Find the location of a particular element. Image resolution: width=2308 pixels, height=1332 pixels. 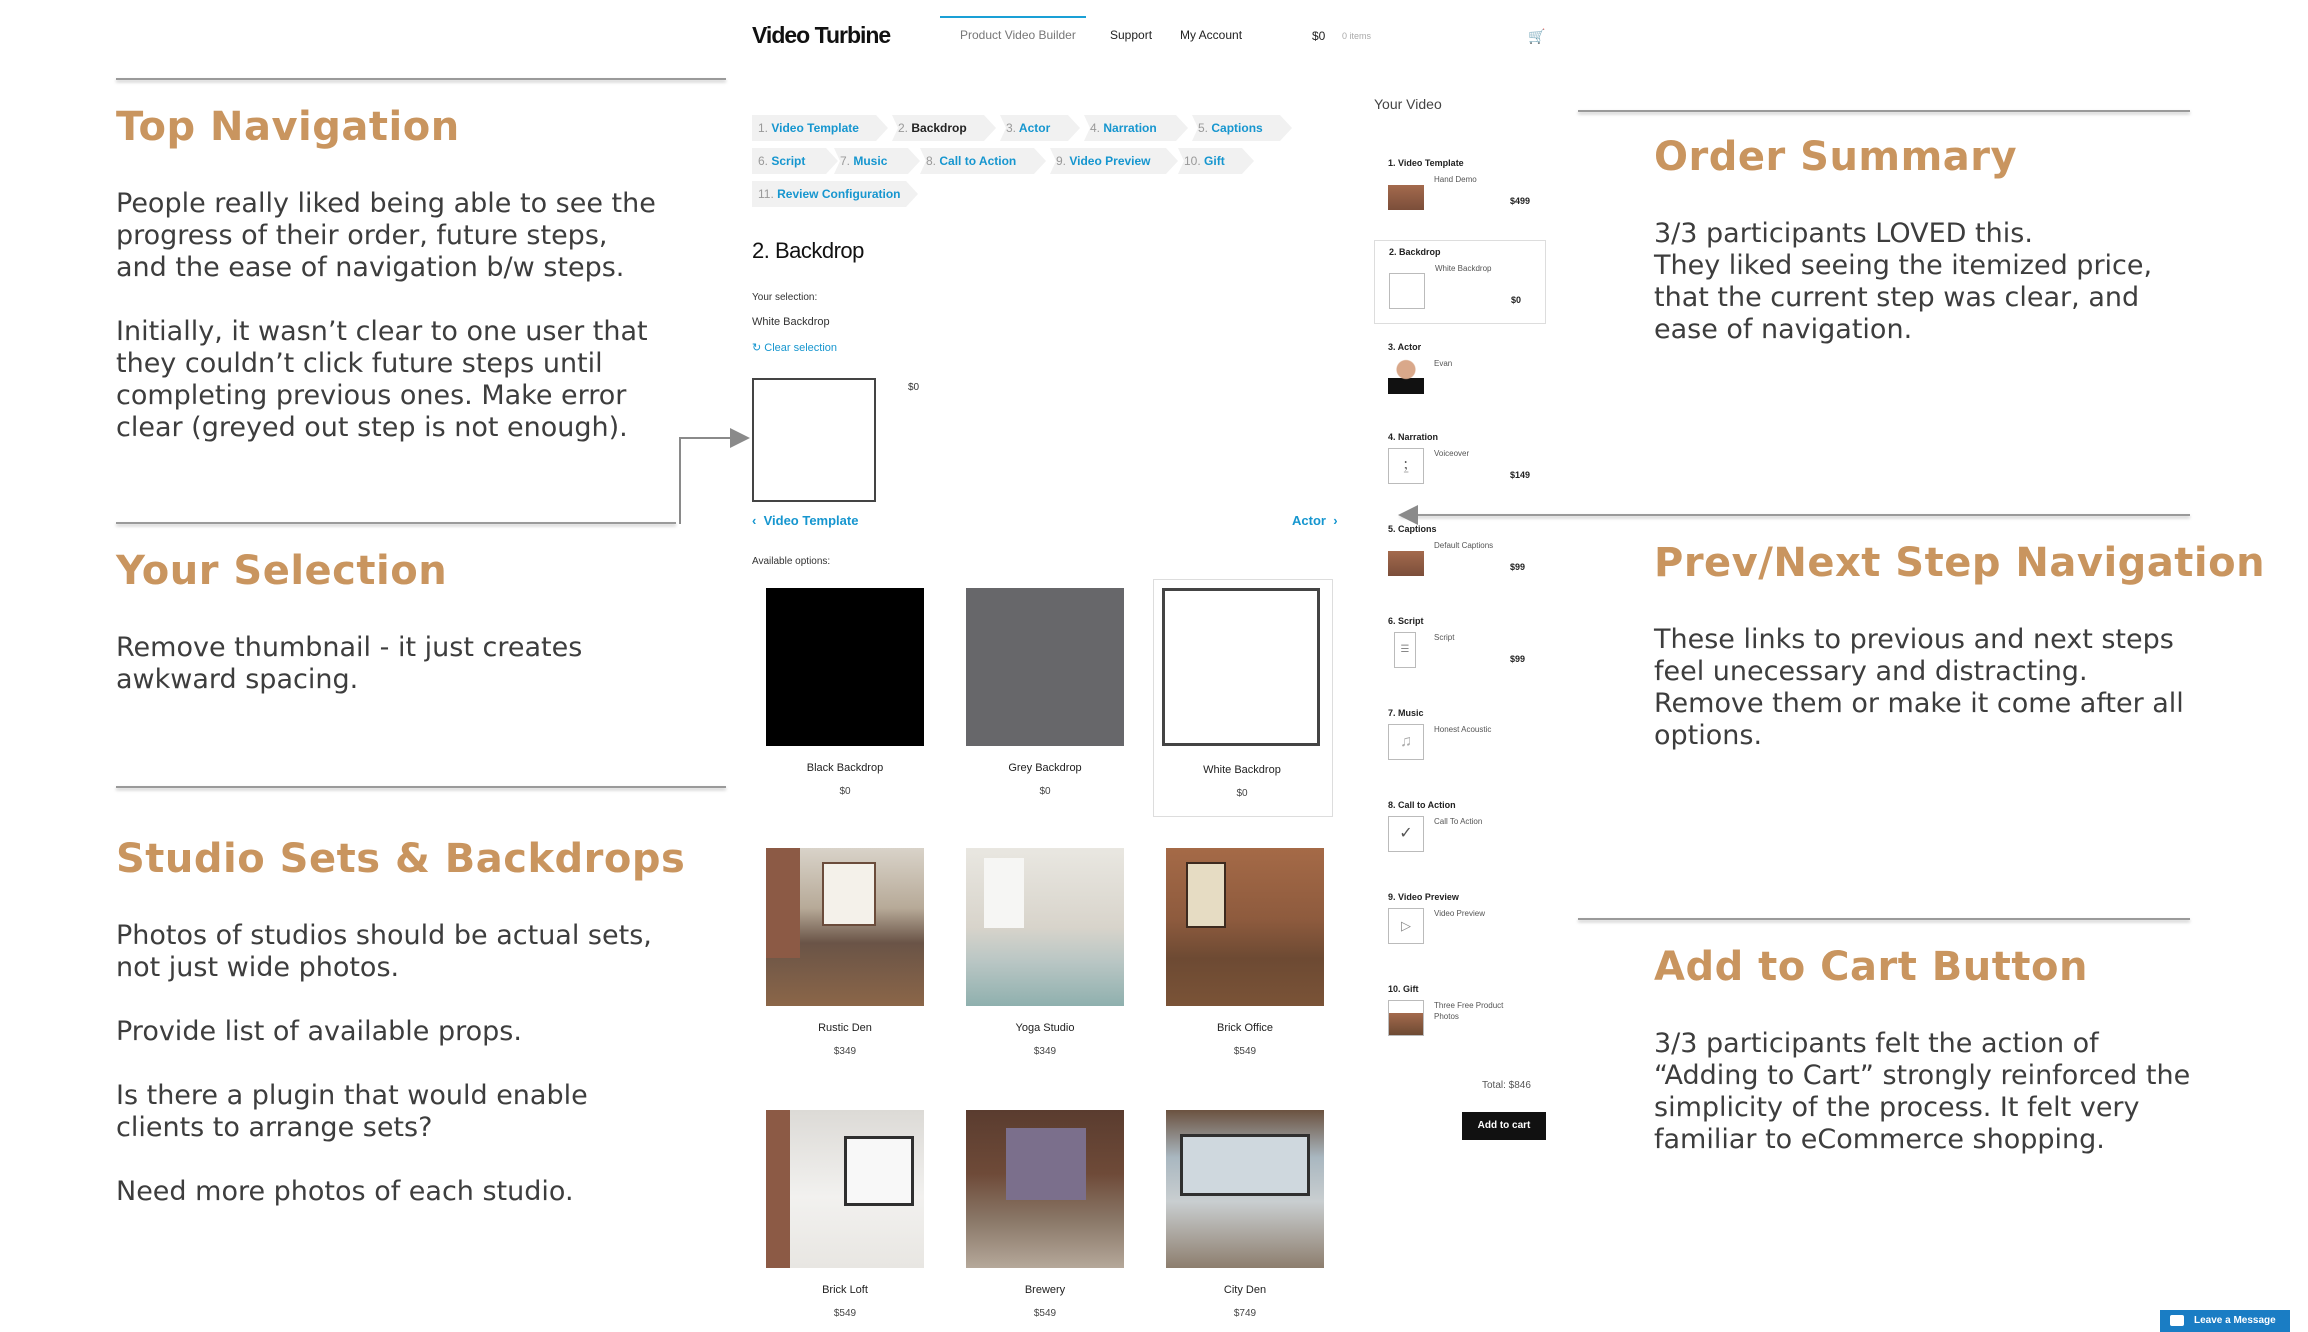

available-options-label: Available options: is located at coordinates (791, 561).